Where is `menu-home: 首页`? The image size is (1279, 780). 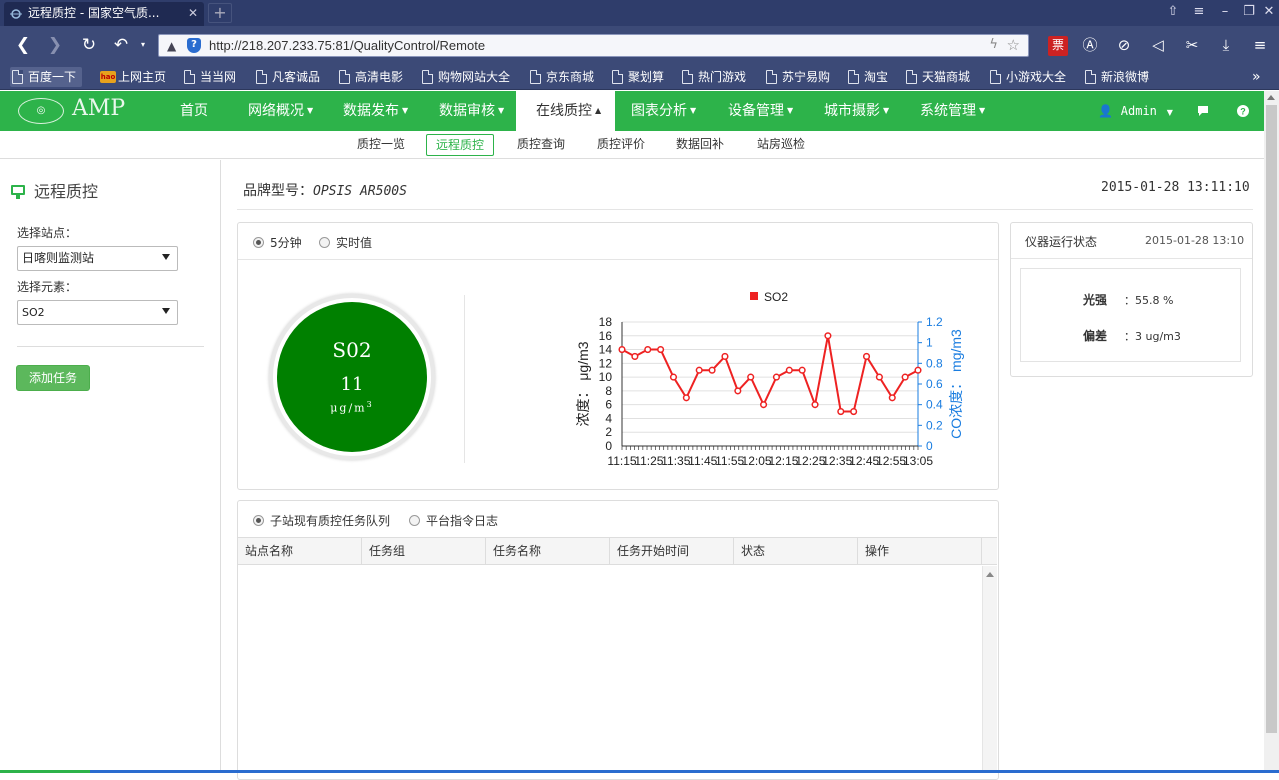
menu-home: 首页 is located at coordinates (194, 111).